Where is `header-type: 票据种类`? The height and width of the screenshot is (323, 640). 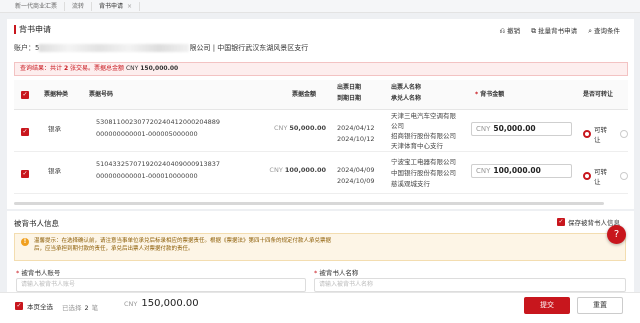
header-type: 票据种类 is located at coordinates (56, 94).